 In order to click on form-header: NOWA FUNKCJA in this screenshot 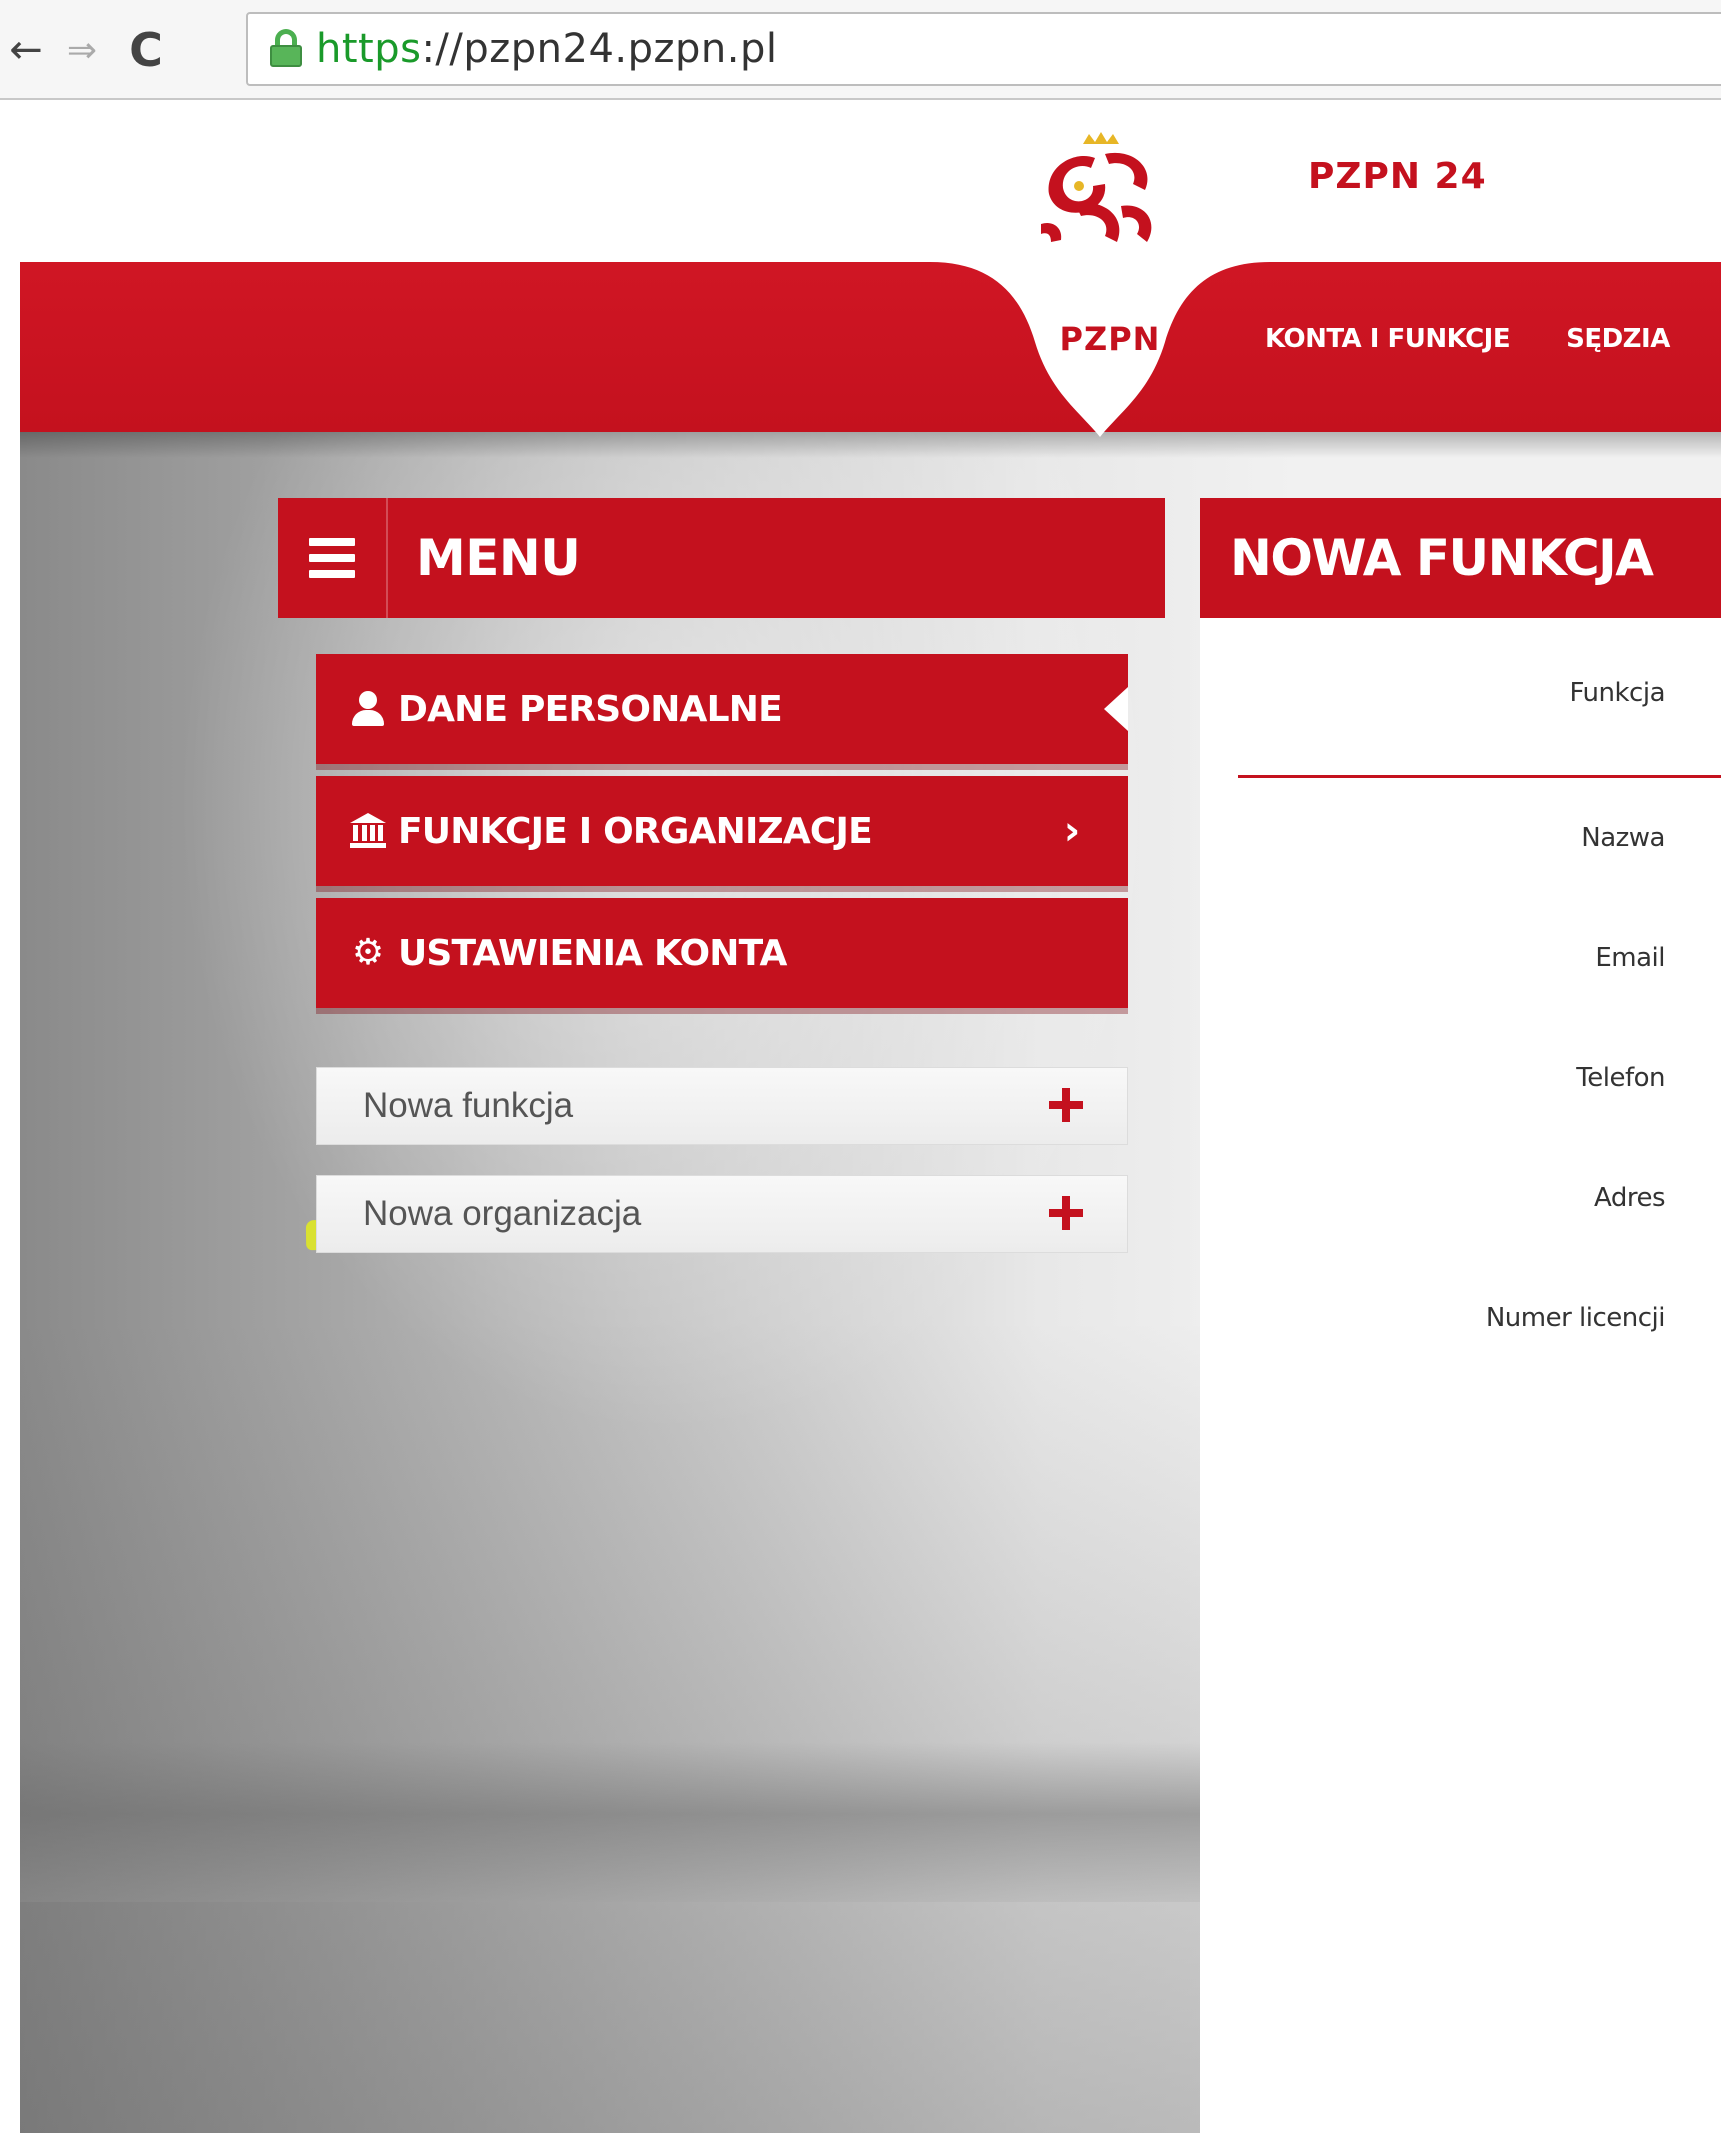, I will do `click(1460, 558)`.